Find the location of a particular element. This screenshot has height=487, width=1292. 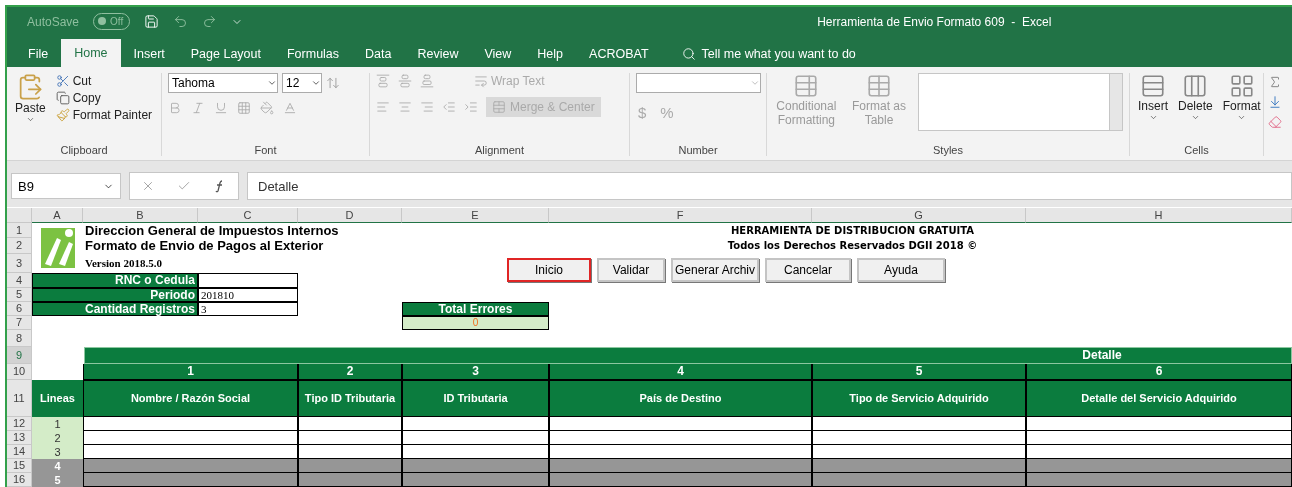

align-middle-icon is located at coordinates (405, 80).